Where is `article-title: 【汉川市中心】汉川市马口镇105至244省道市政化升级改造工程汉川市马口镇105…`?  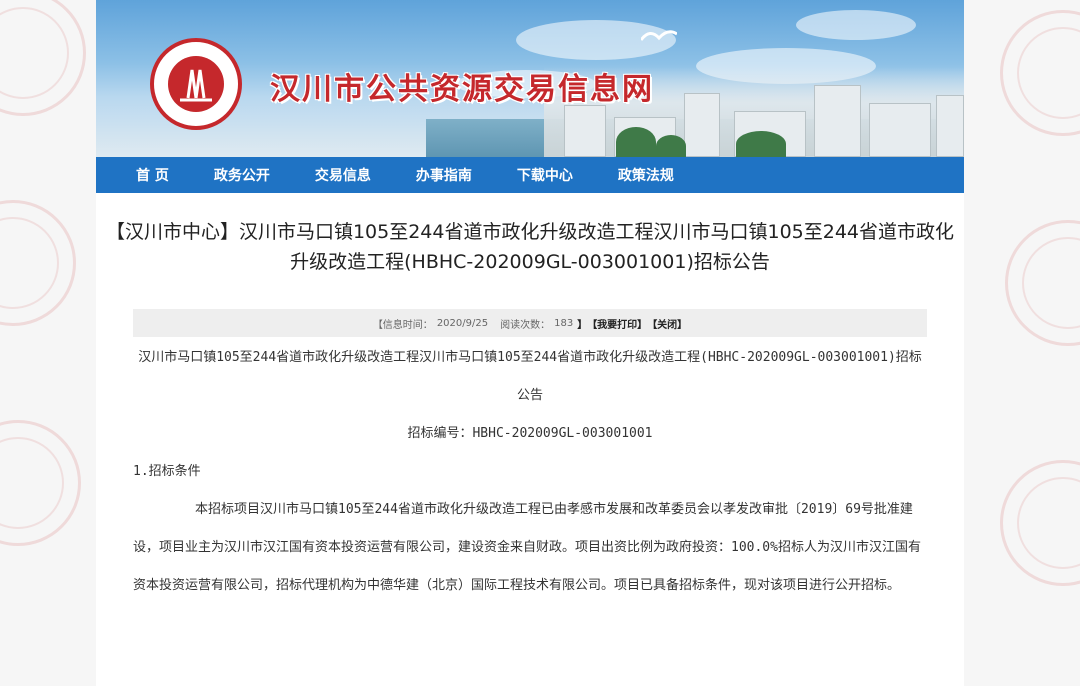 article-title: 【汉川市中心】汉川市马口镇105至244省道市政化升级改造工程汉川市马口镇105… is located at coordinates (530, 247).